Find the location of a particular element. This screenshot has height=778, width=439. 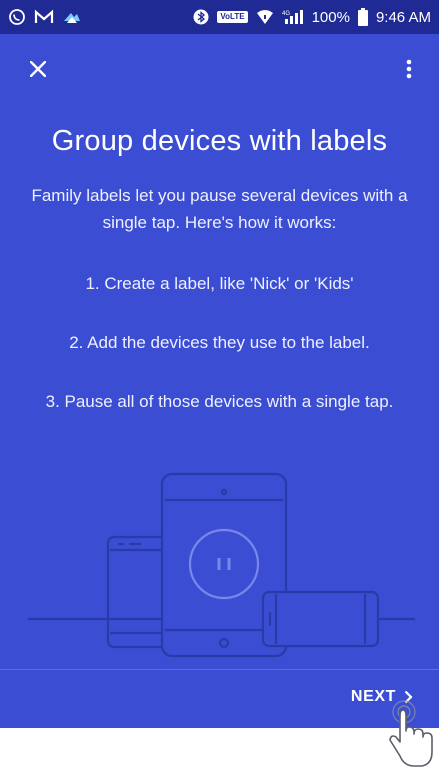

page-title: Group devices with labels is located at coordinates (219, 141).